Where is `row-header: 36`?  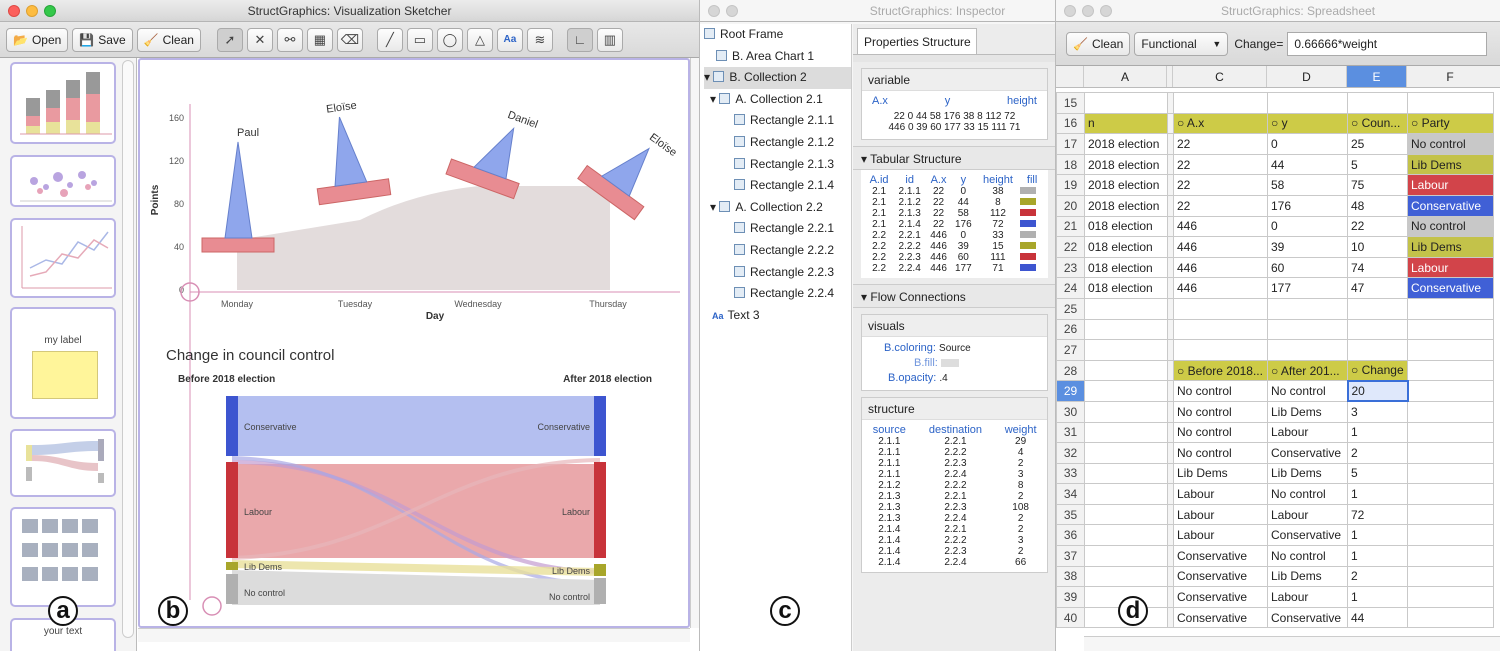 row-header: 36 is located at coordinates (1070, 535).